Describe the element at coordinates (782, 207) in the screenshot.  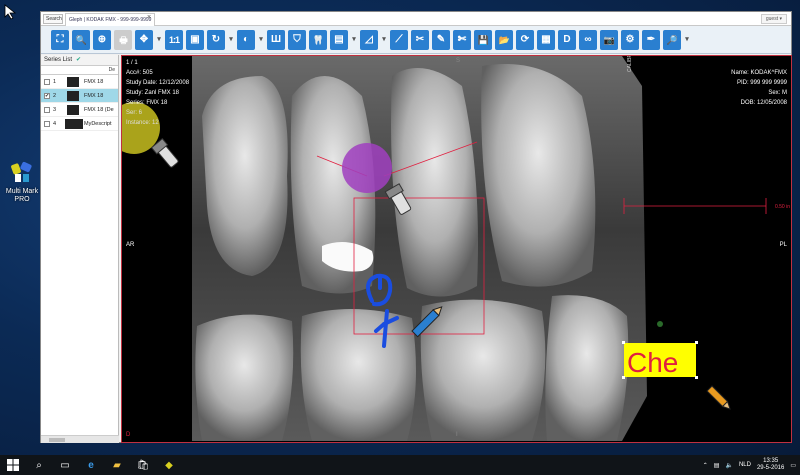
I see `measurement-label: 0.50 in` at that location.